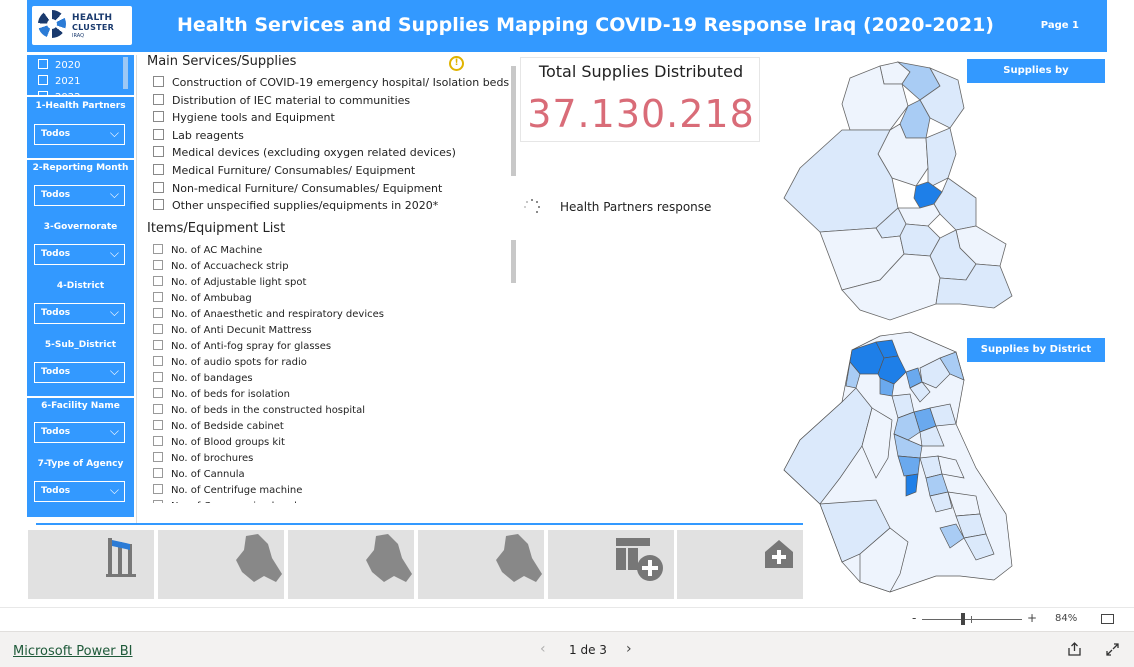 The width and height of the screenshot is (1134, 667). Describe the element at coordinates (212, 458) in the screenshot. I see `equipment-label: No. of brochures` at that location.